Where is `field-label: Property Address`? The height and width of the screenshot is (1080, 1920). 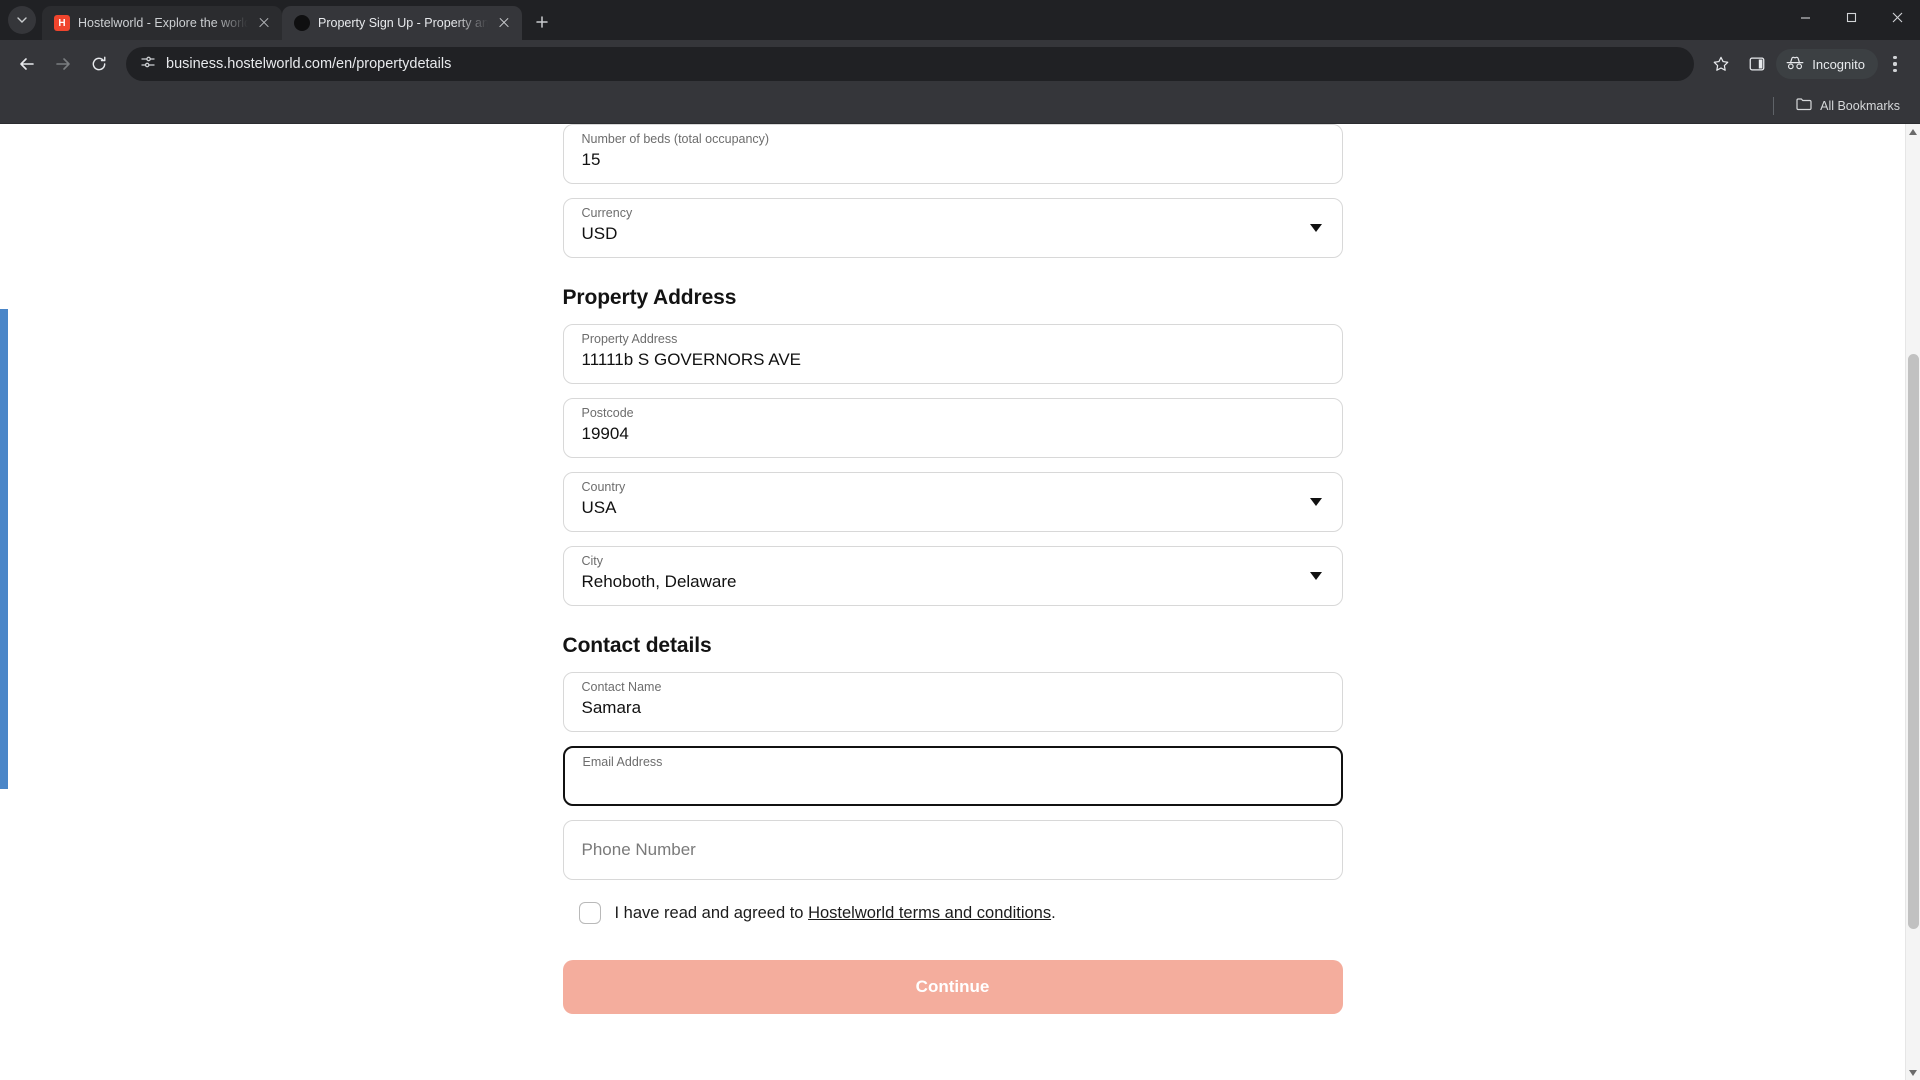 field-label: Property Address is located at coordinates (629, 339).